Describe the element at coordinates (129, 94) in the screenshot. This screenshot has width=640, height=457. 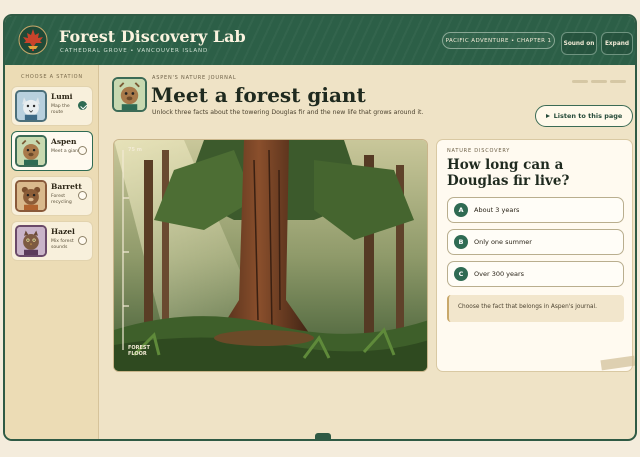
I see `aspen-journal-avatar` at that location.